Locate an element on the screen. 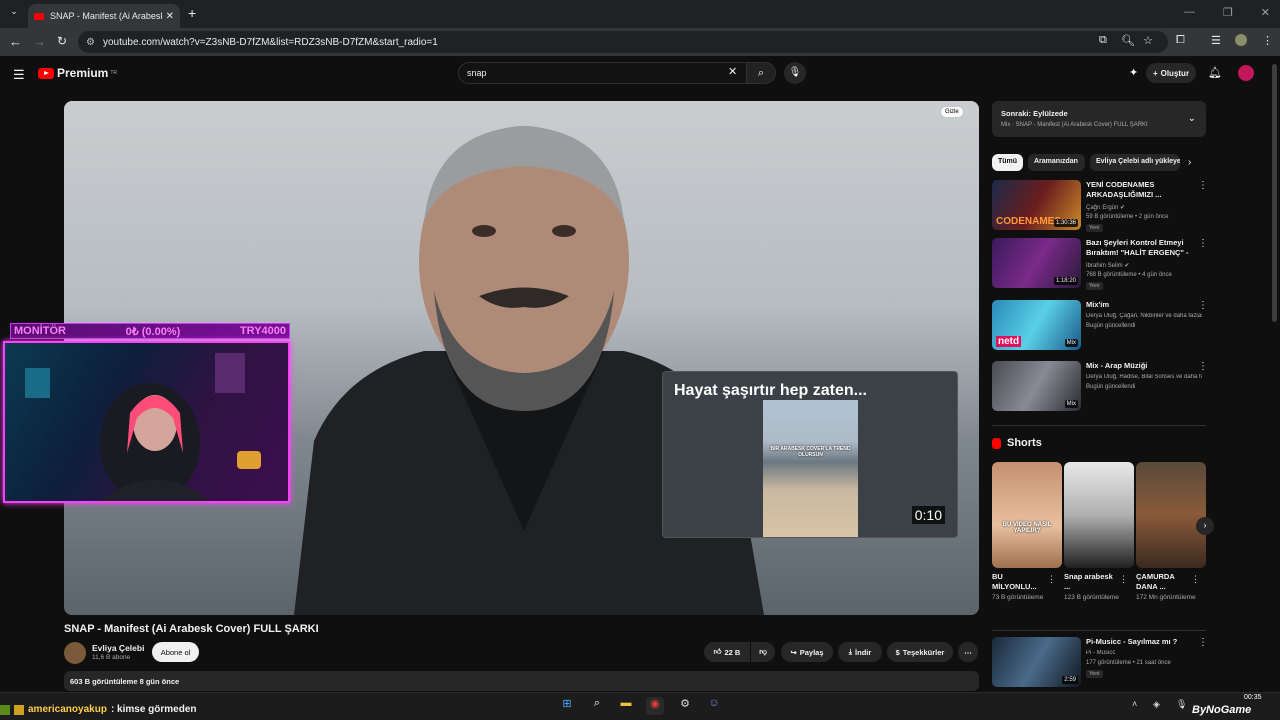  chevron-down-icon: ⌄ is located at coordinates (1192, 118).